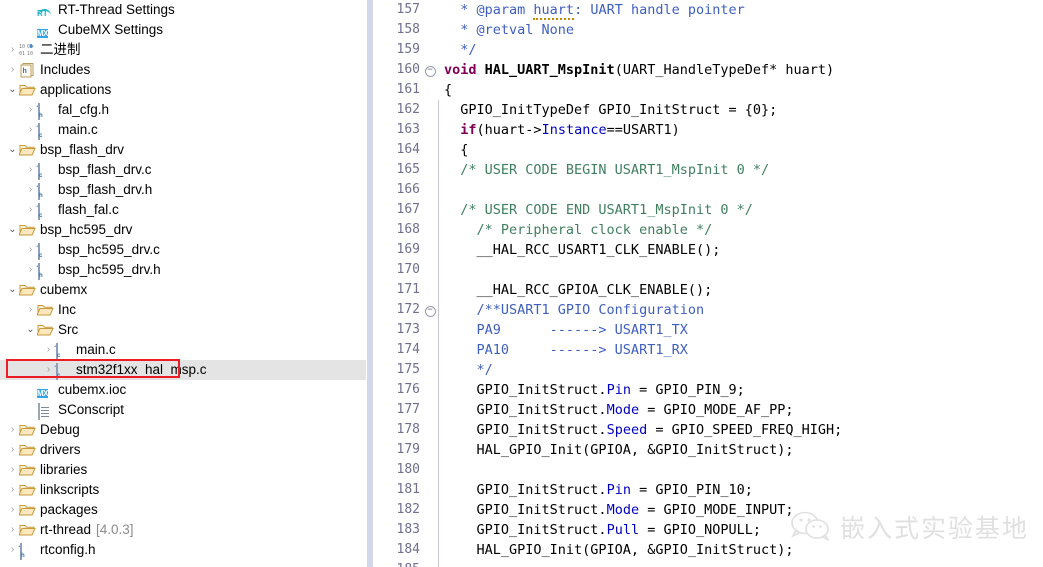 Image resolution: width=1043 pixels, height=567 pixels. Describe the element at coordinates (710, 563) in the screenshot. I see `code-line: 185` at that location.